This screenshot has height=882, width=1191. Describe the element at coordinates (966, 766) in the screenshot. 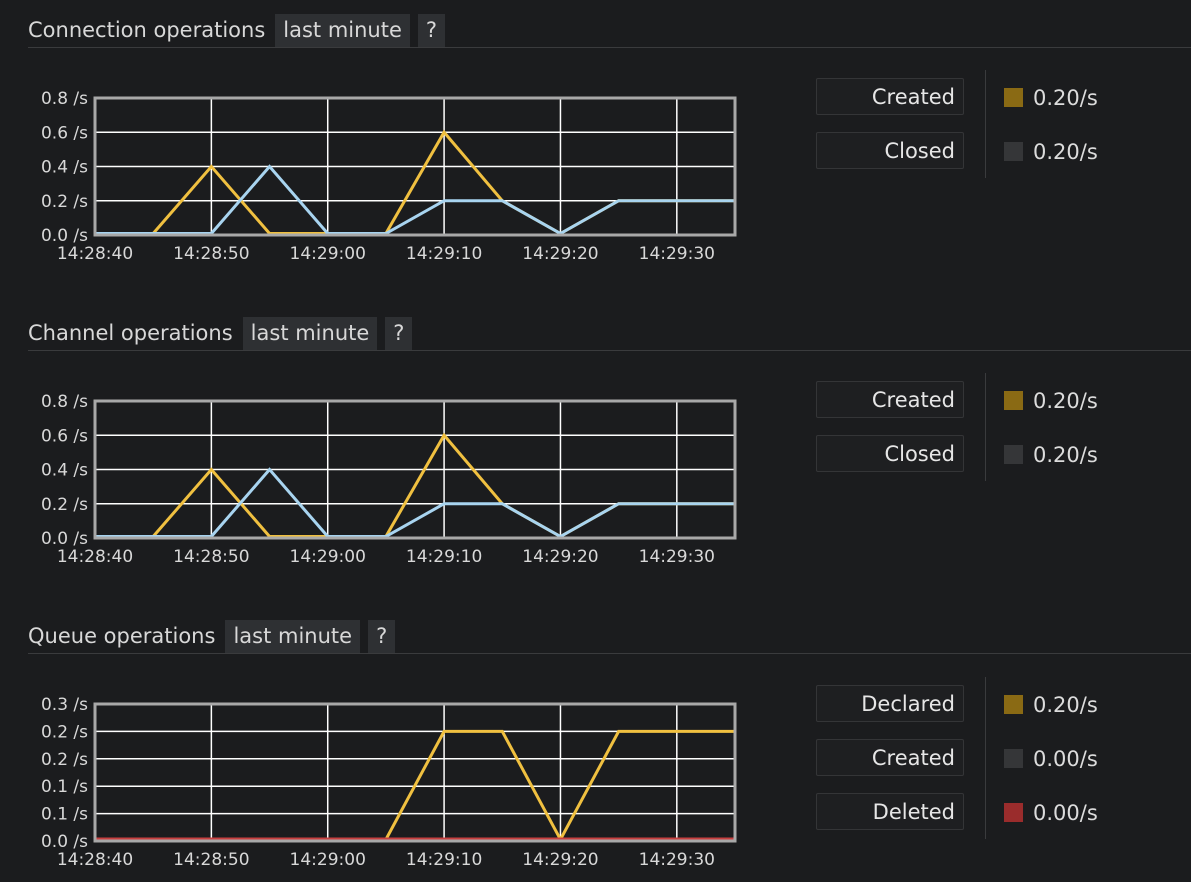

I see `legend-item: Created 0.00/s` at that location.